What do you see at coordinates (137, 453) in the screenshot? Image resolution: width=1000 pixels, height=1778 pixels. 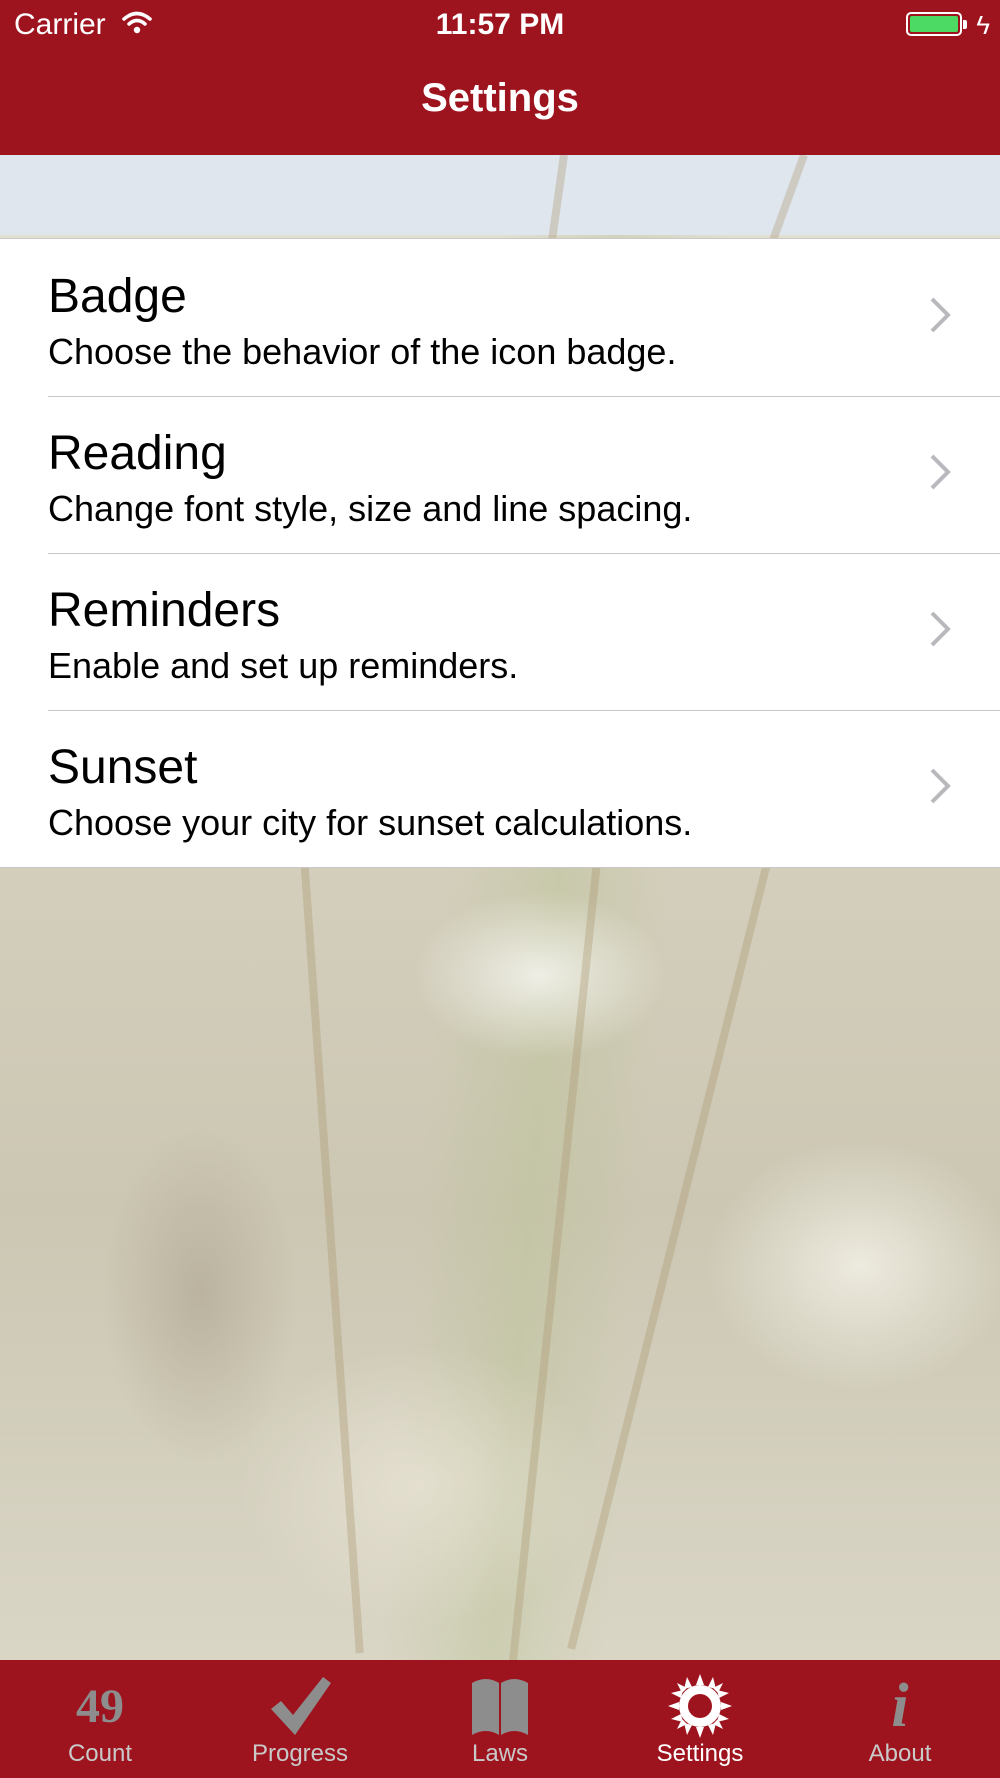 I see `settings-row-title: Reading` at bounding box center [137, 453].